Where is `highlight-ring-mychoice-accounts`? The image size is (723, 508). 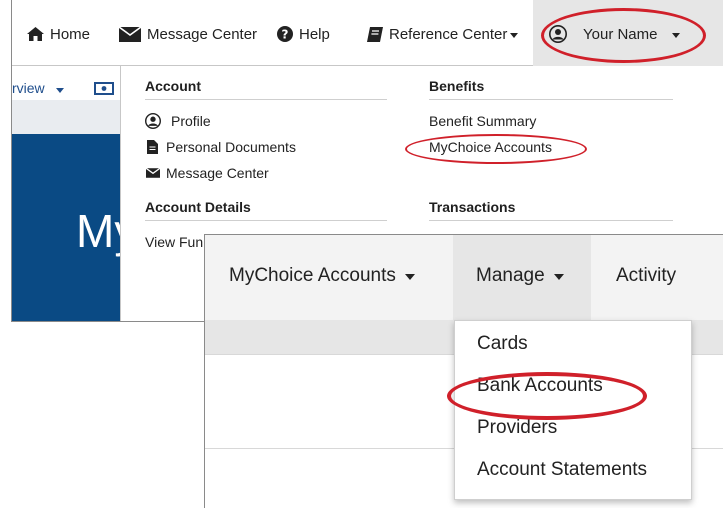
highlight-ring-mychoice-accounts is located at coordinates (496, 149).